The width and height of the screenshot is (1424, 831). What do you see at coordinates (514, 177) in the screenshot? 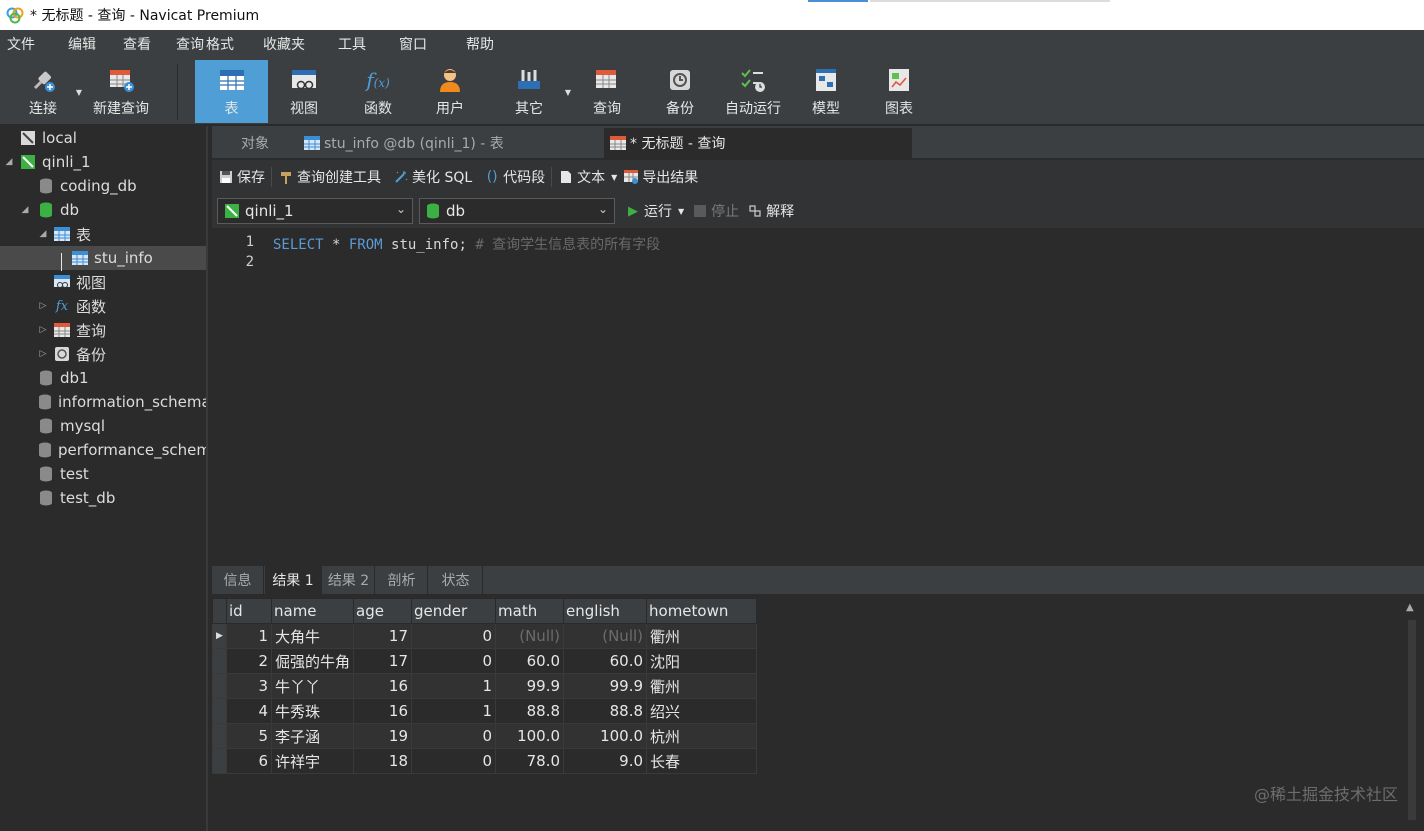
I see `code-snippet-button: () 代码段` at bounding box center [514, 177].